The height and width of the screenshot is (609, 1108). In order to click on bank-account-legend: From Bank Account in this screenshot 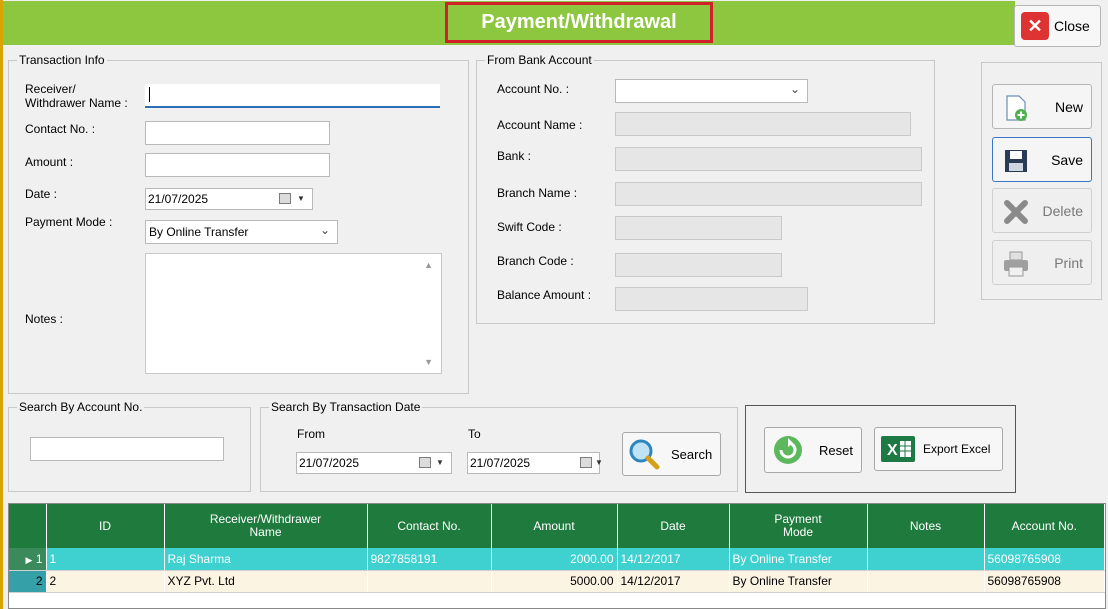, I will do `click(539, 60)`.